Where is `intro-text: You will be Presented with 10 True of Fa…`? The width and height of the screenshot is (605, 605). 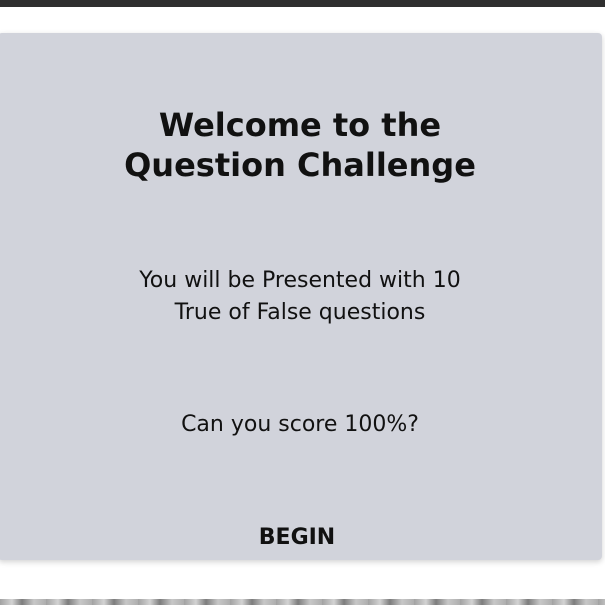
intro-text: You will be Presented with 10 True of Fa… is located at coordinates (300, 296).